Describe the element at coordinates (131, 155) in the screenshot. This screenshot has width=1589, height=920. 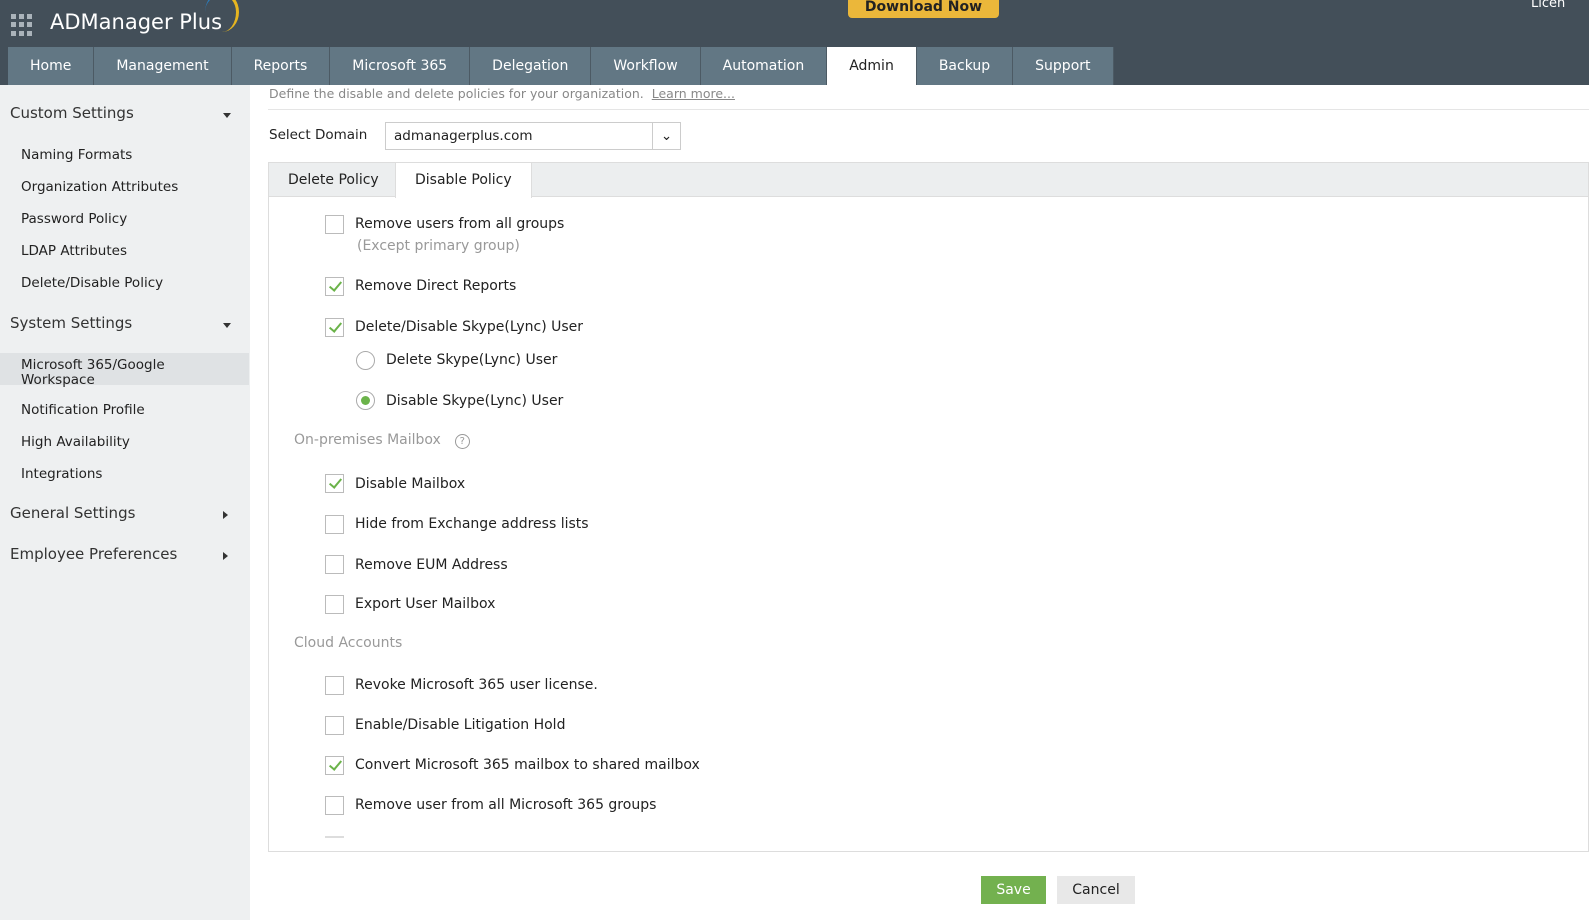
I see `sidebar-item-naming-formats: Naming Formats` at that location.